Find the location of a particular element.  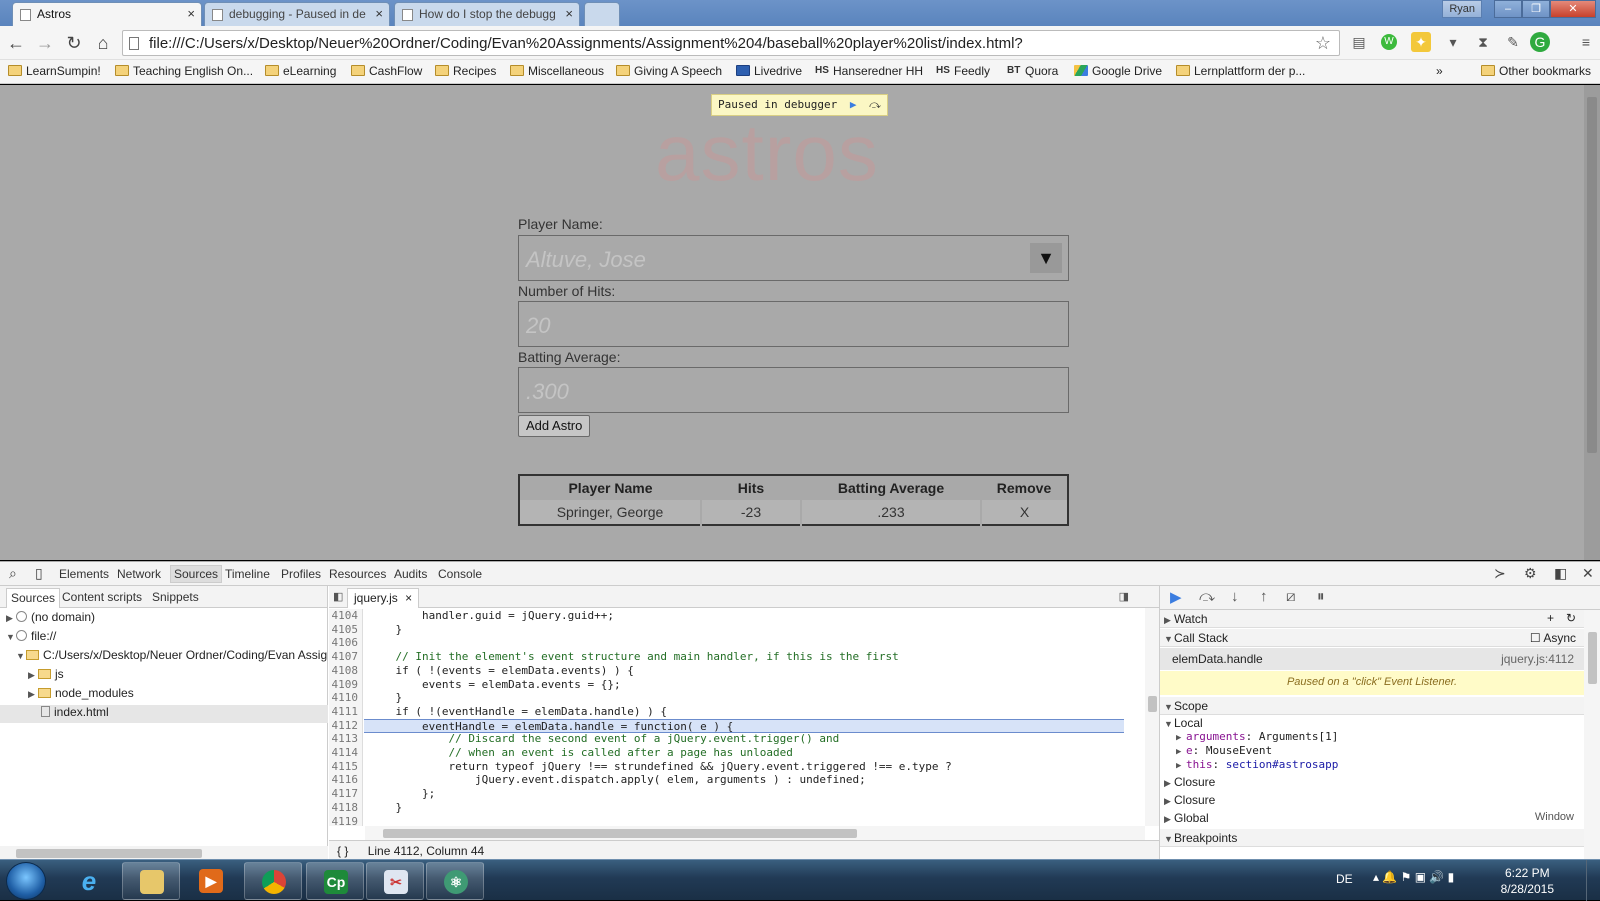

pause-on-exceptions-icon: ⏸ is located at coordinates (1321, 596).